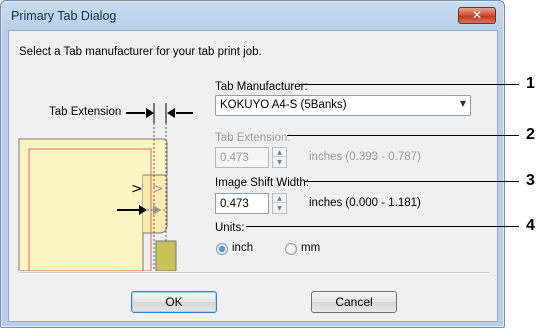 Image resolution: width=542 pixels, height=329 pixels. I want to click on close-button: ✕, so click(477, 15).